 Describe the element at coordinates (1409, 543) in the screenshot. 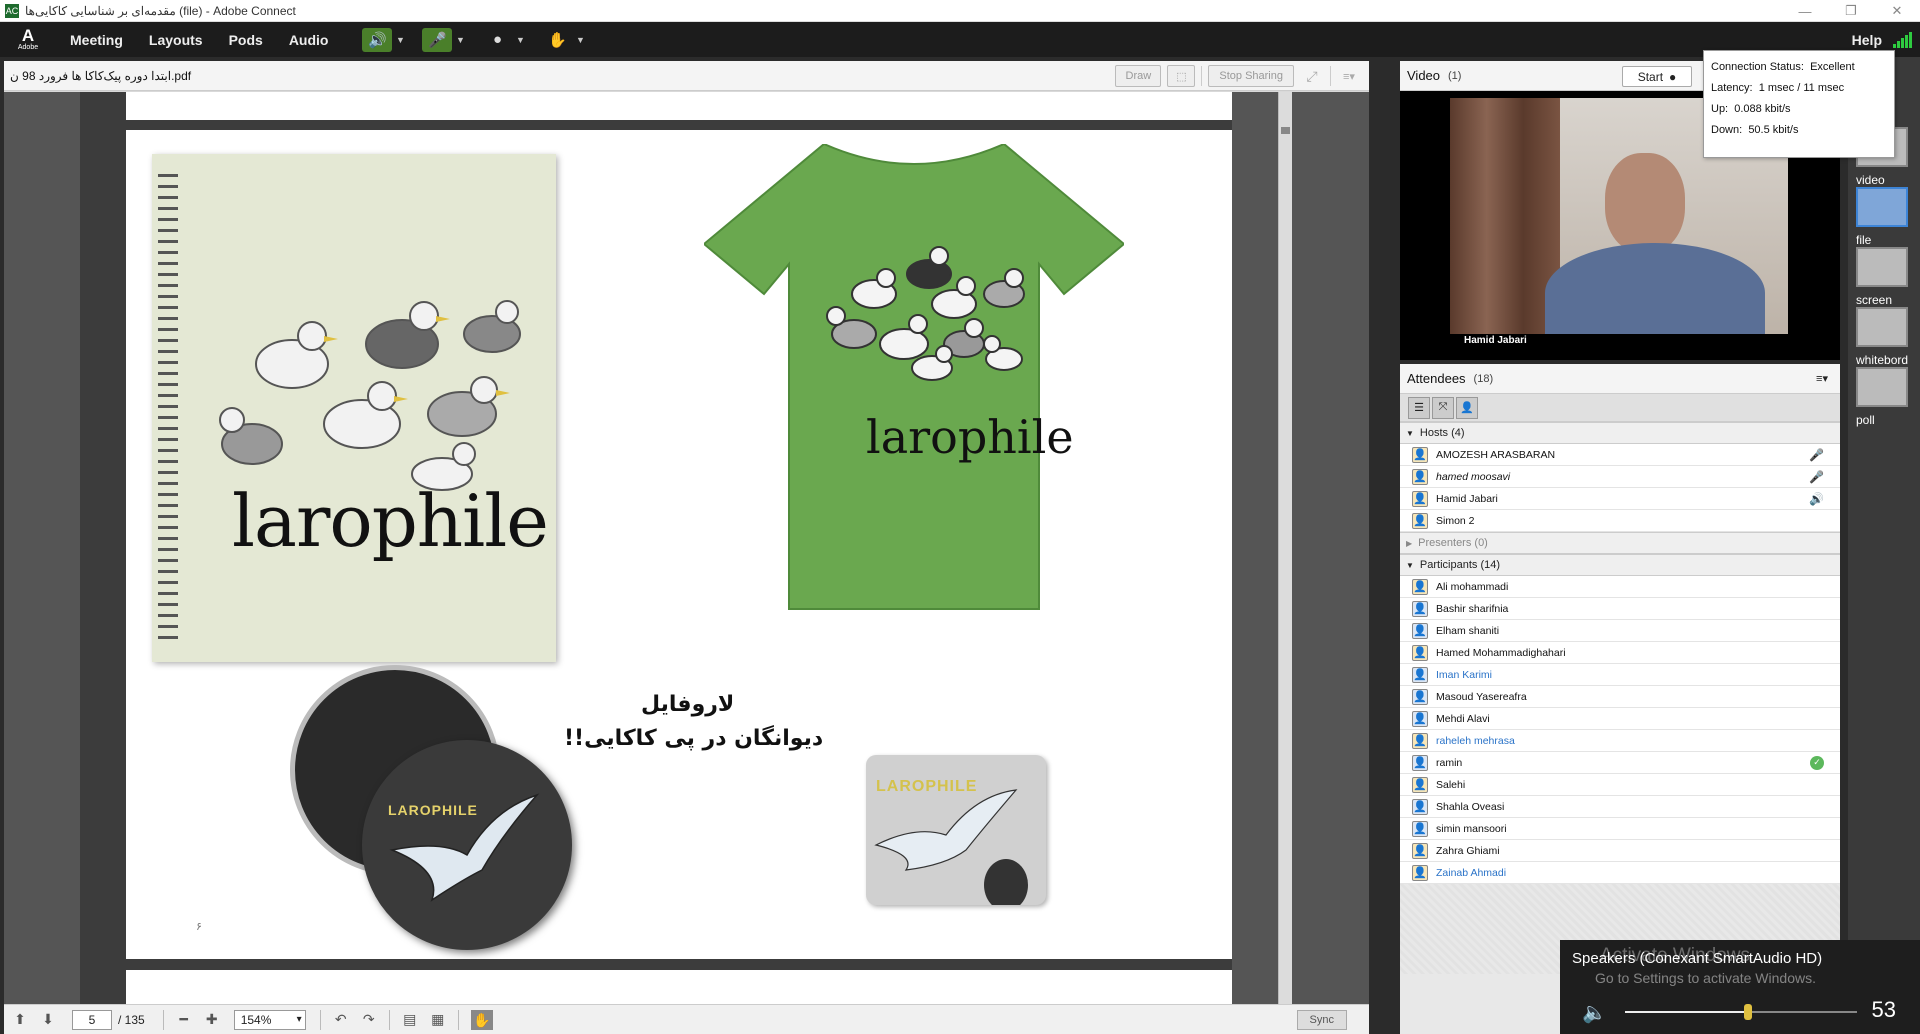

I see `expand-icon: ▶` at that location.